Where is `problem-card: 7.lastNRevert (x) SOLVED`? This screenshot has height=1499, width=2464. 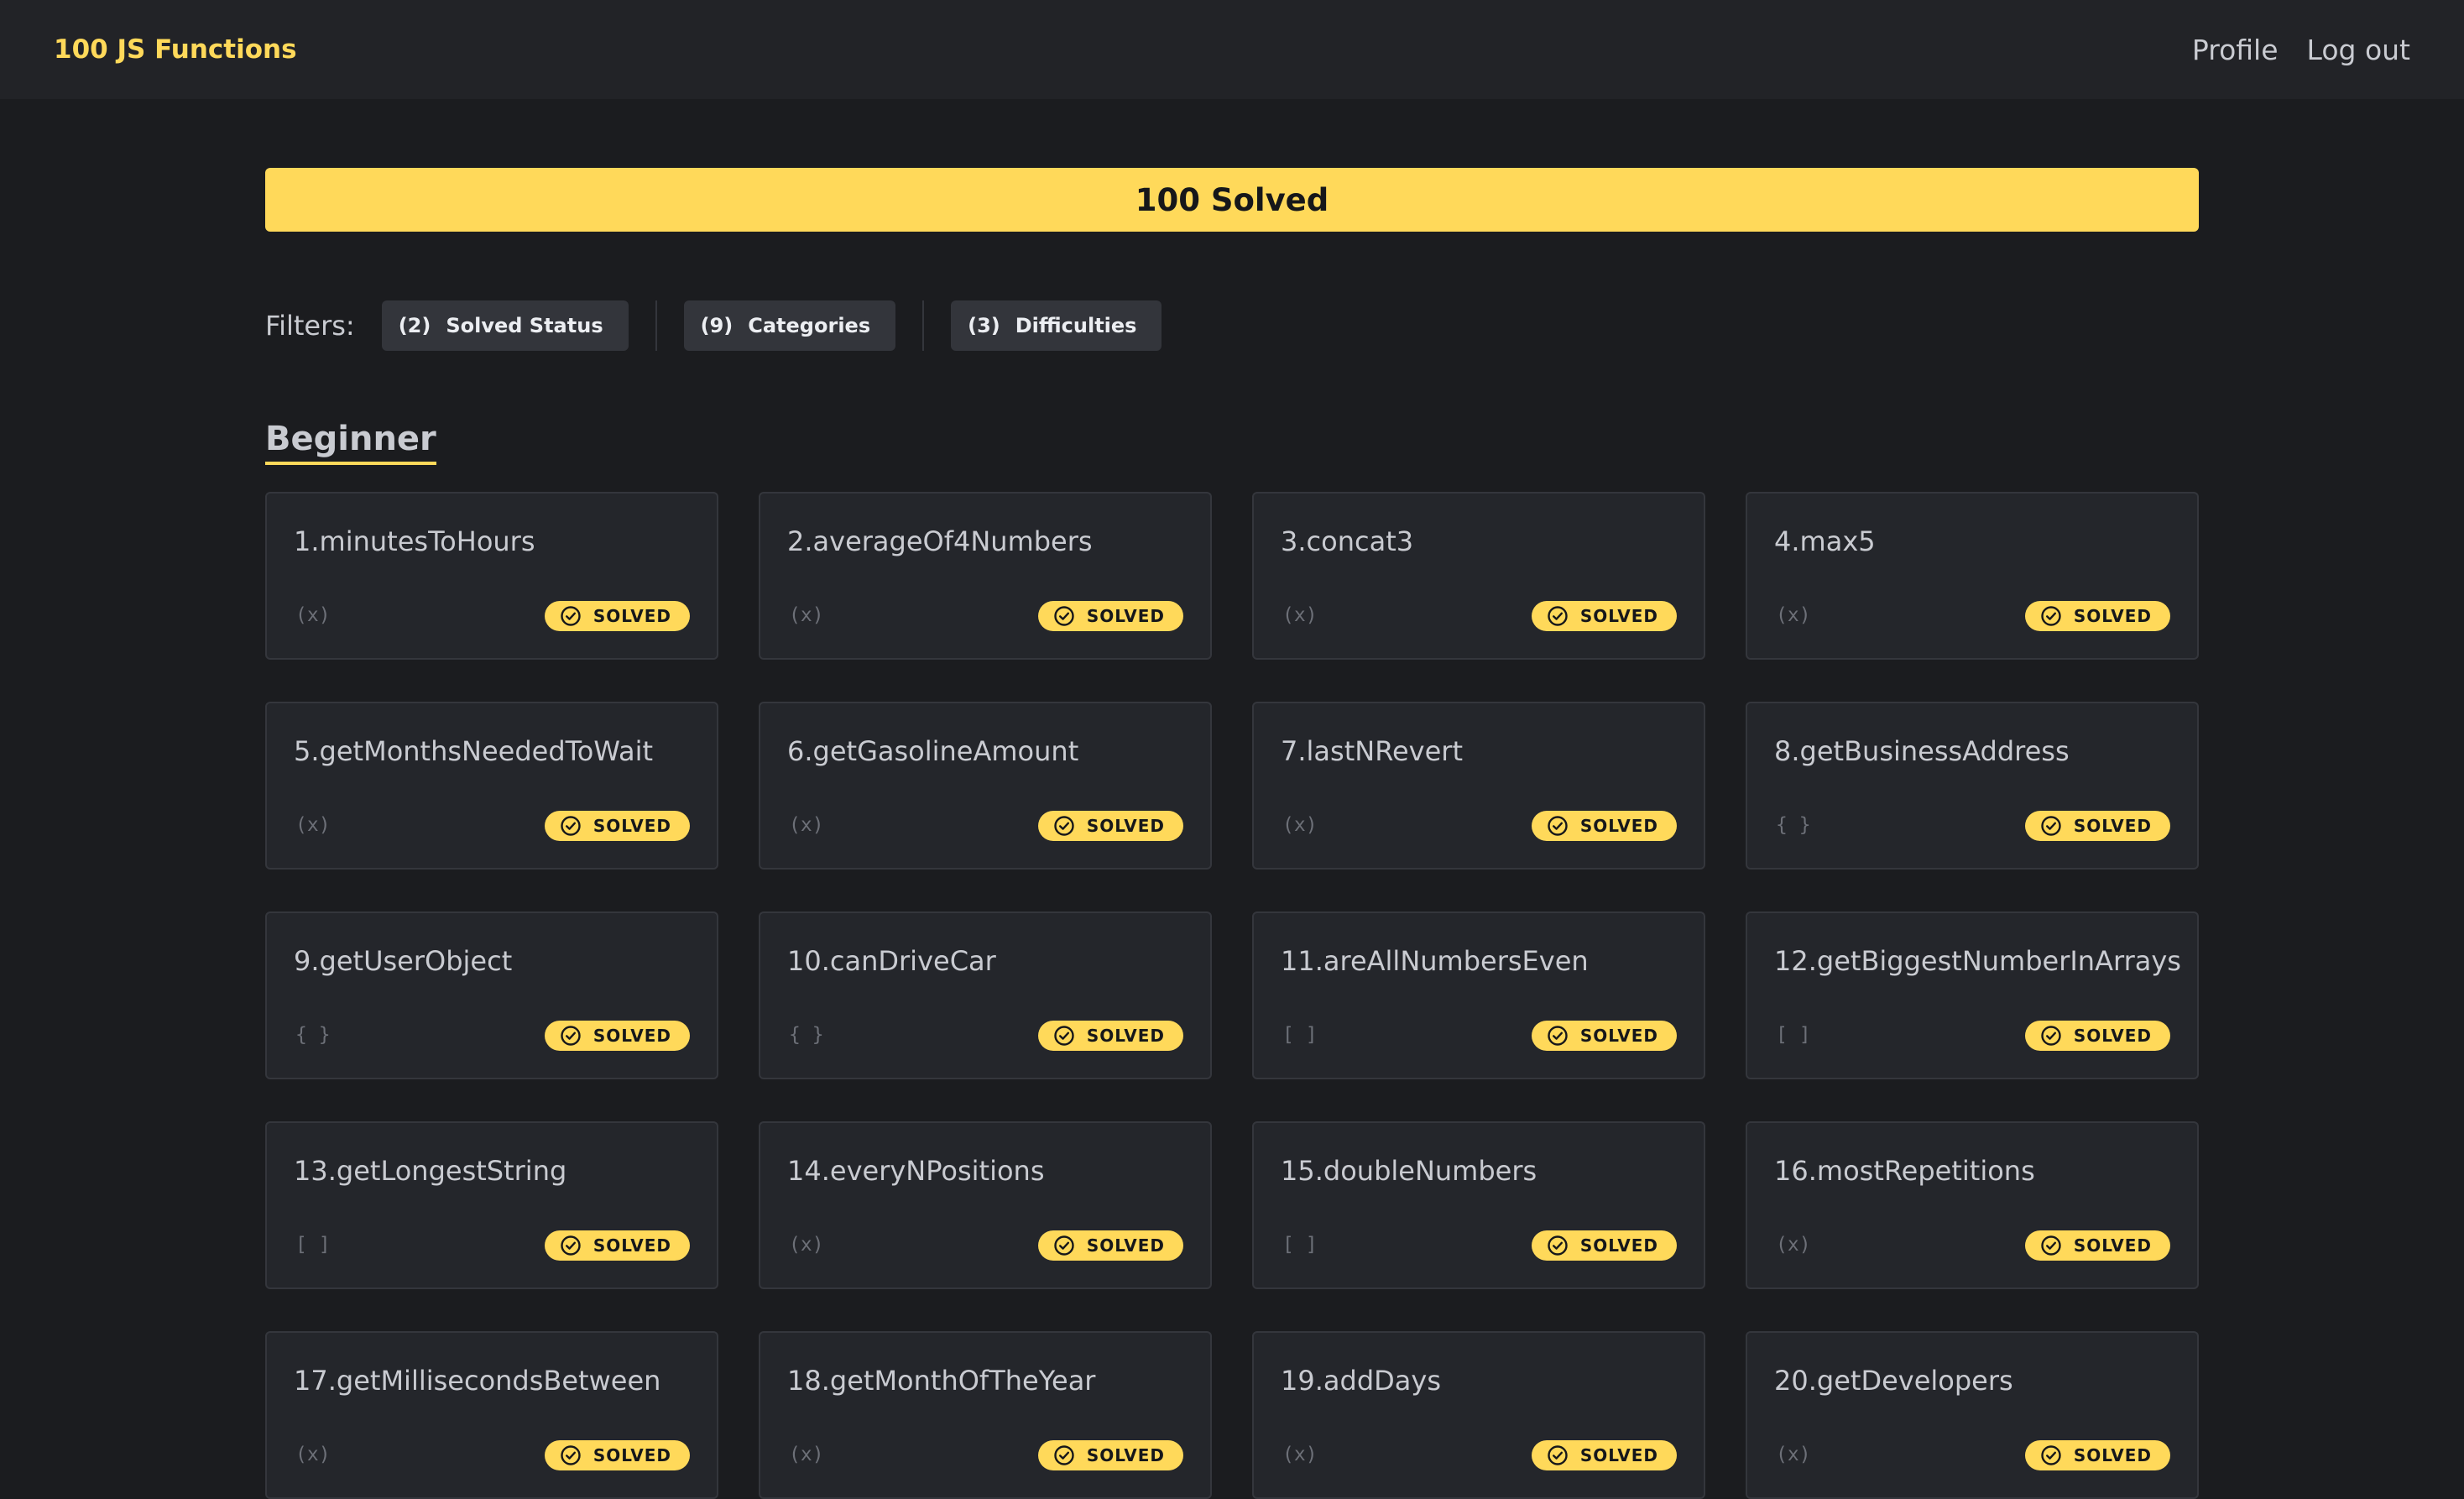 problem-card: 7.lastNRevert (x) SOLVED is located at coordinates (1478, 786).